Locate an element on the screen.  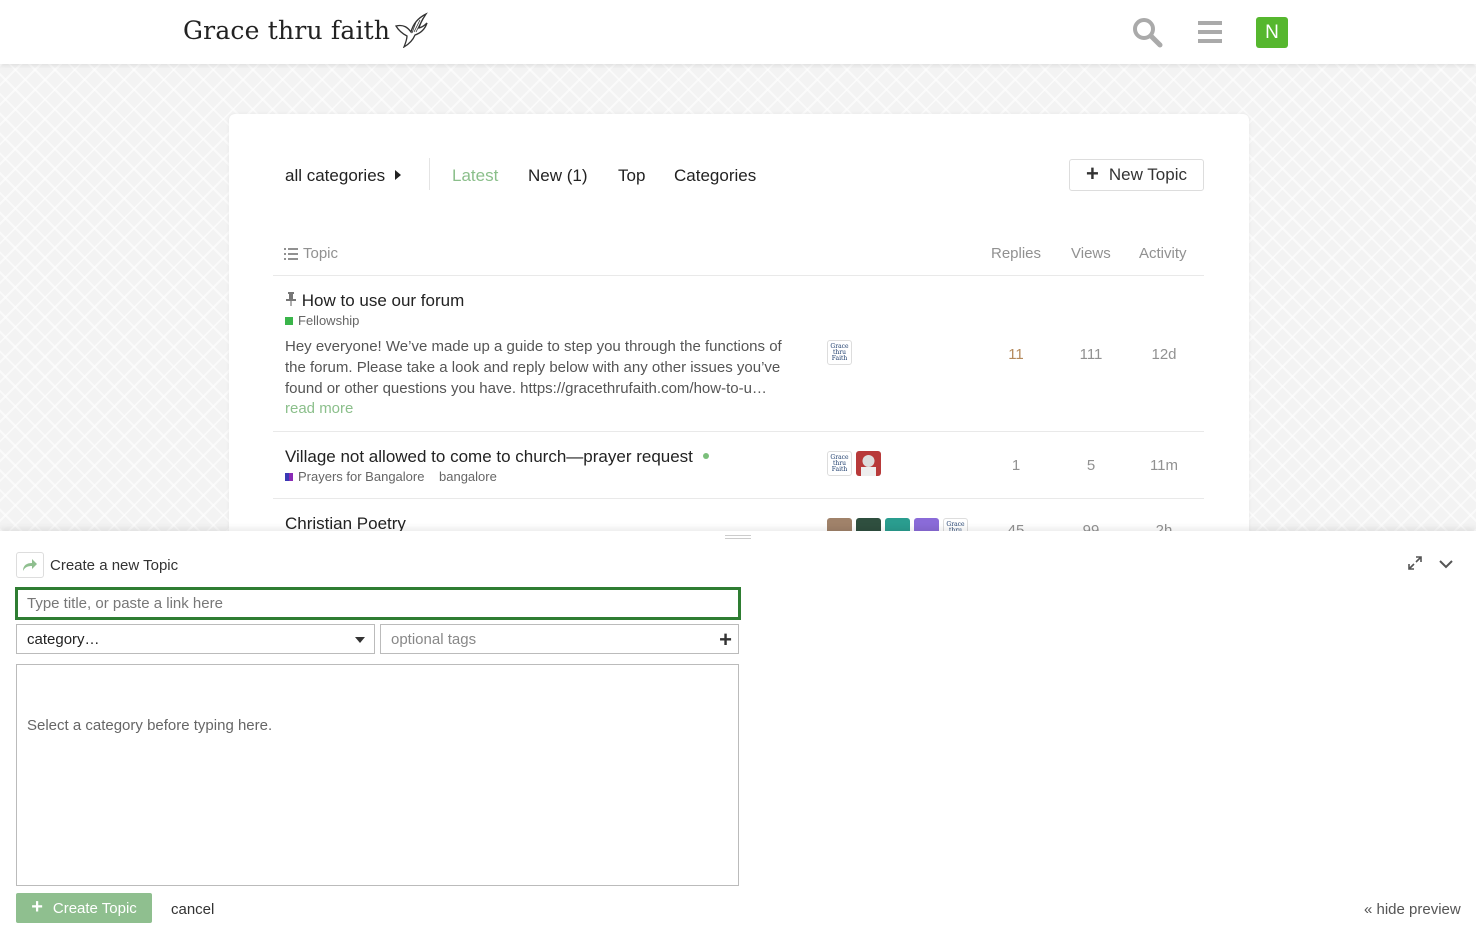
site-title: Grace thru faith is located at coordinates (287, 30).